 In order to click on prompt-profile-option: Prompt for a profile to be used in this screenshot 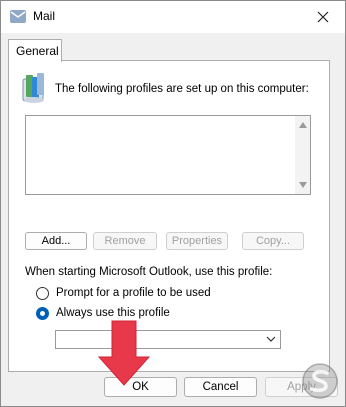, I will do `click(123, 293)`.